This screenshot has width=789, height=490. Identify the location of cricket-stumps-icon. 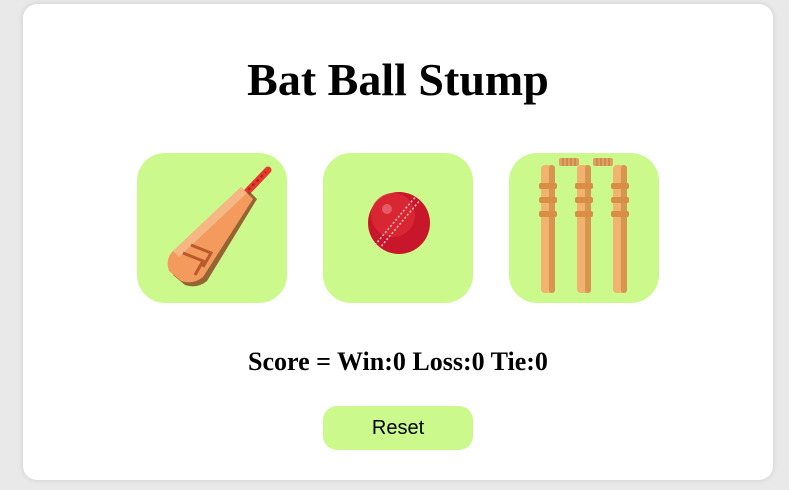
(584, 225).